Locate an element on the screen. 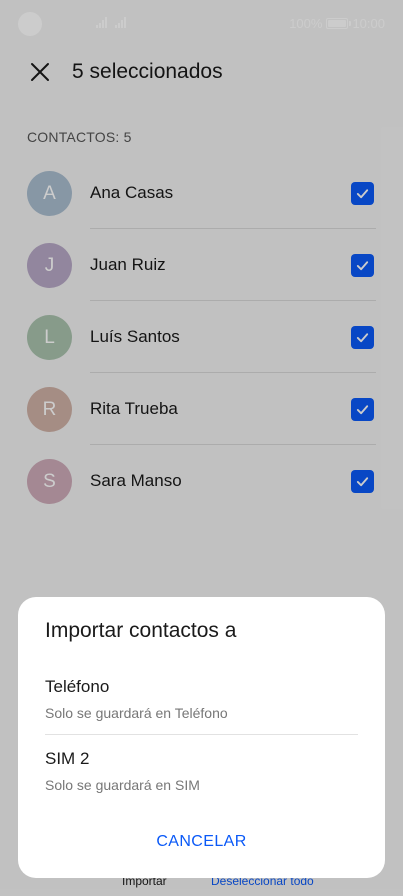 The width and height of the screenshot is (403, 896). option-phone: Teléfono Solo se guardará en Teléfono is located at coordinates (201, 706).